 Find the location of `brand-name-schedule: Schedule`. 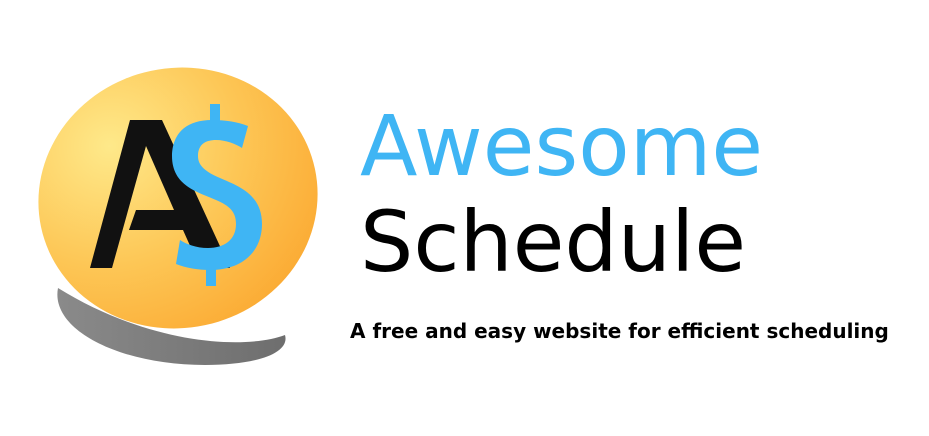

brand-name-schedule: Schedule is located at coordinates (553, 242).